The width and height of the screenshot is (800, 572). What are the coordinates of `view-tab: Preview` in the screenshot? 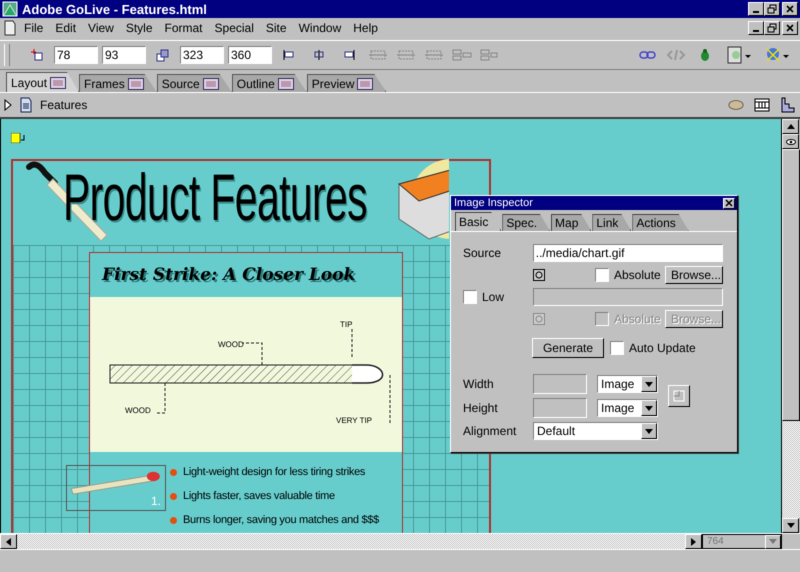 It's located at (346, 83).